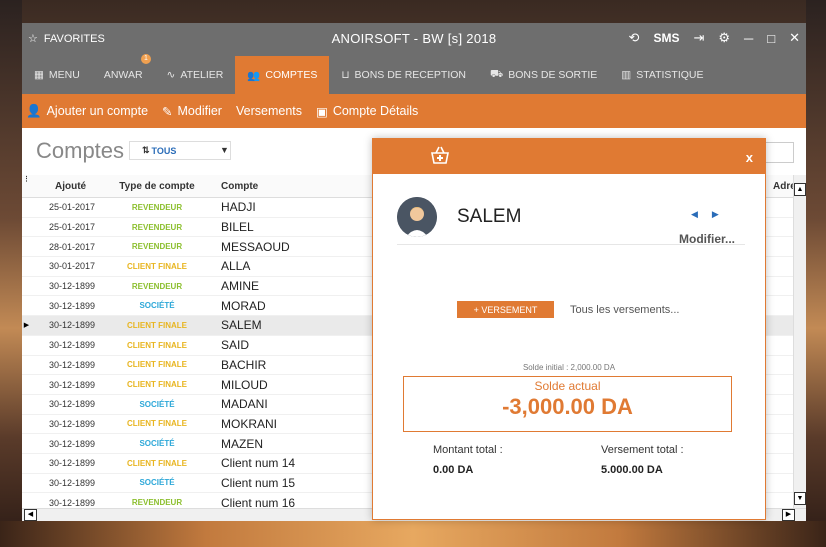 The height and width of the screenshot is (547, 826). What do you see at coordinates (715, 214) in the screenshot?
I see `next-arrow-icon: ▶` at bounding box center [715, 214].